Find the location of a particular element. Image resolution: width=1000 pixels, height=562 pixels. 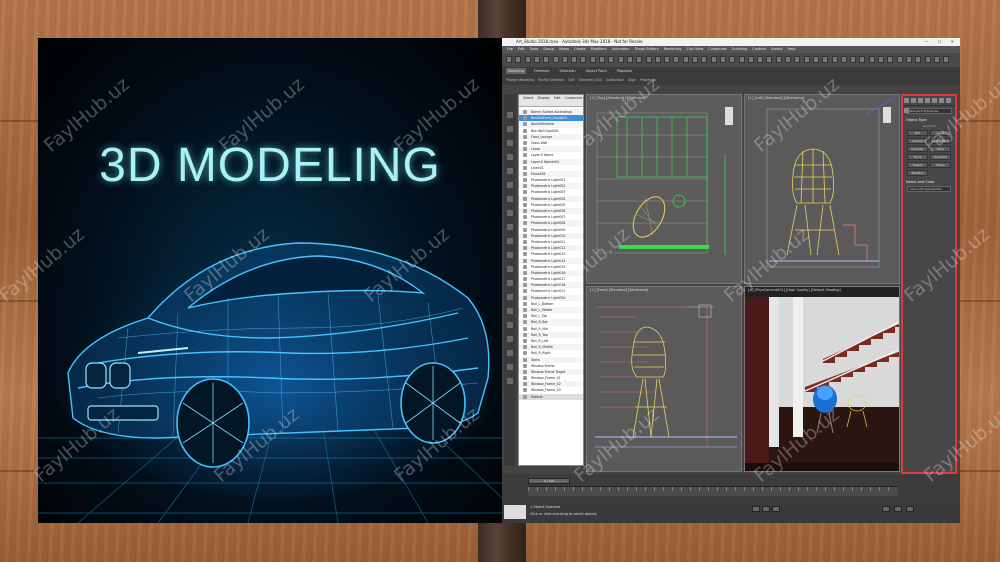

time-slider: 0 / 100 is located at coordinates (549, 481).